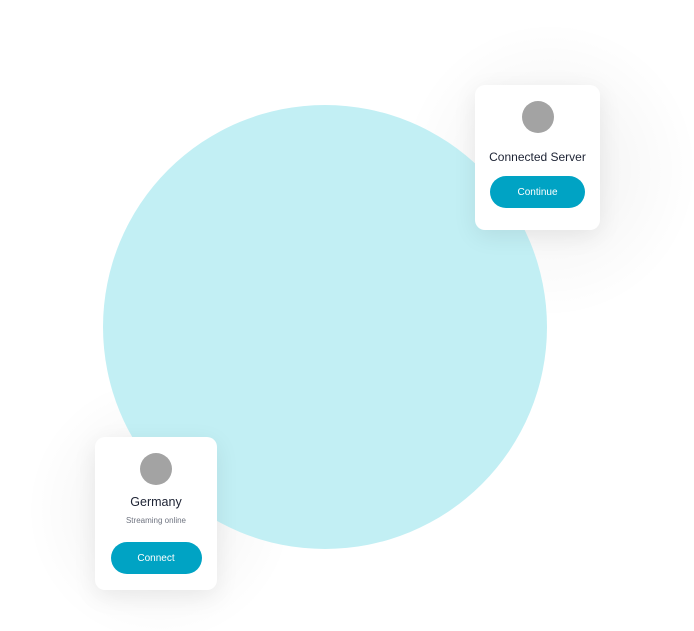 This screenshot has width=694, height=631. Describe the element at coordinates (537, 117) in the screenshot. I see `server-avatar` at that location.